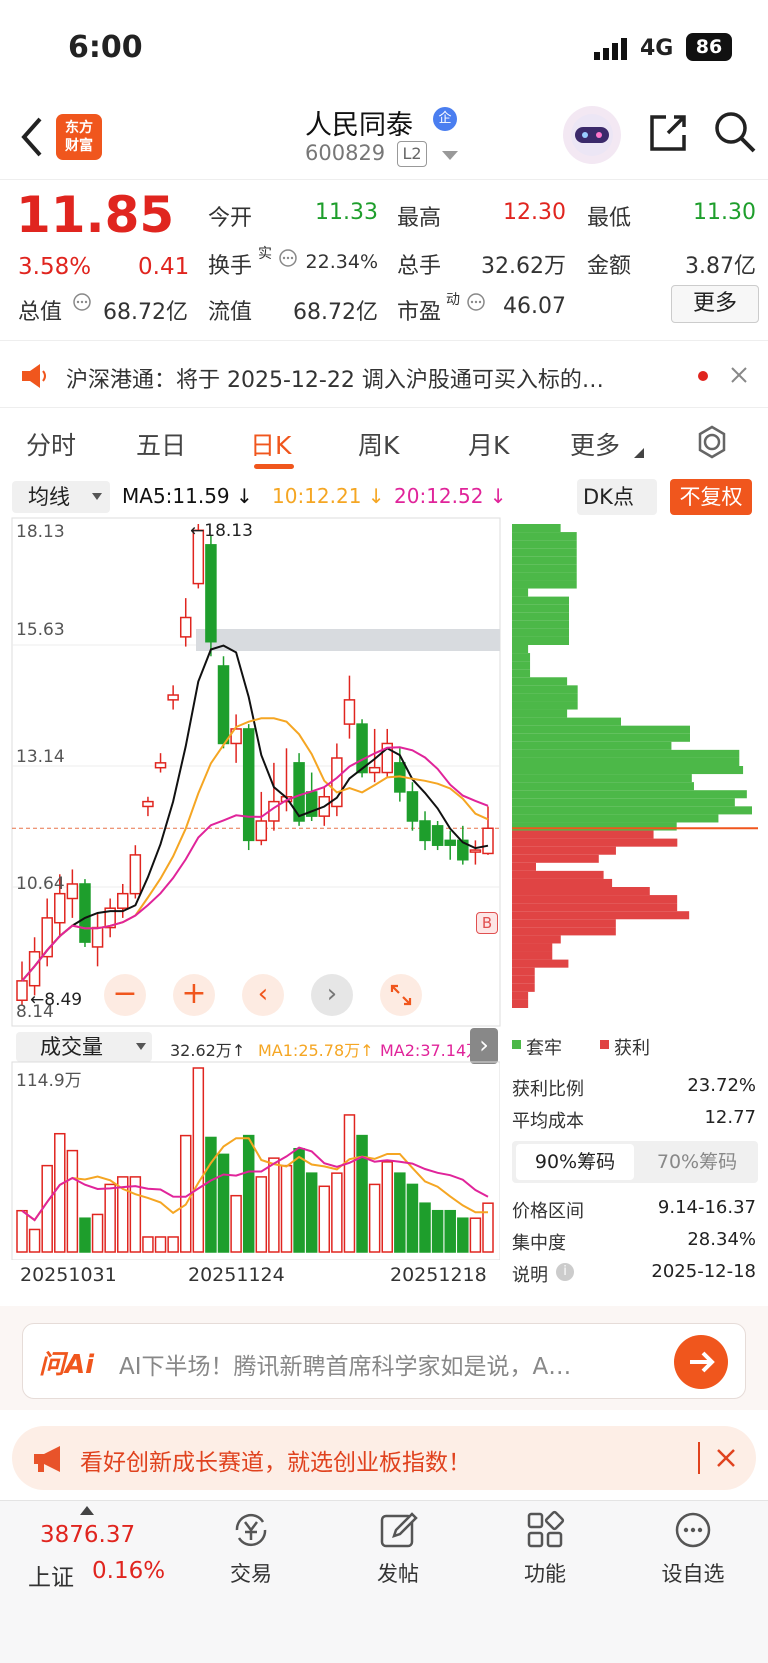  I want to click on search-icon, so click(735, 132).